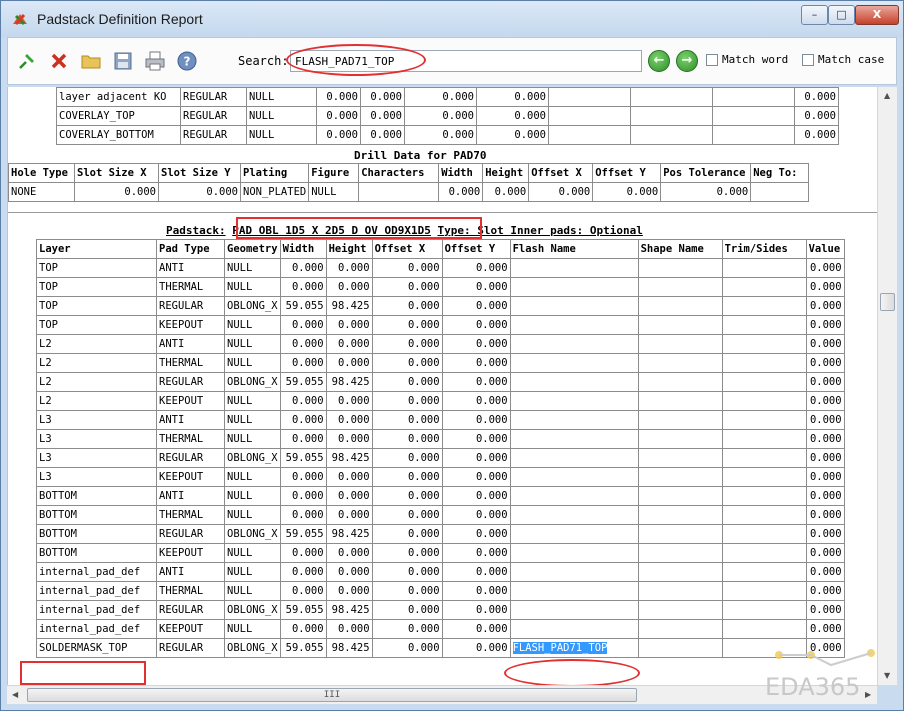  What do you see at coordinates (123, 61) in the screenshot?
I see `save-icon` at bounding box center [123, 61].